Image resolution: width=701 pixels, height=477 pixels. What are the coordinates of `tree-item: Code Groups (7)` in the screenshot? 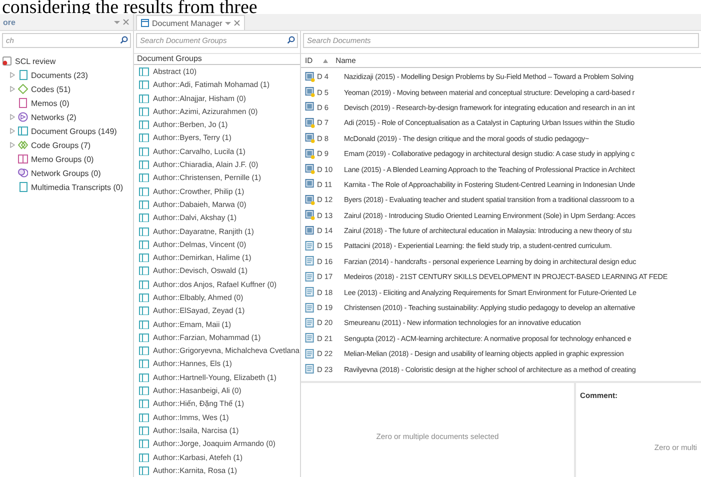 It's located at (61, 145).